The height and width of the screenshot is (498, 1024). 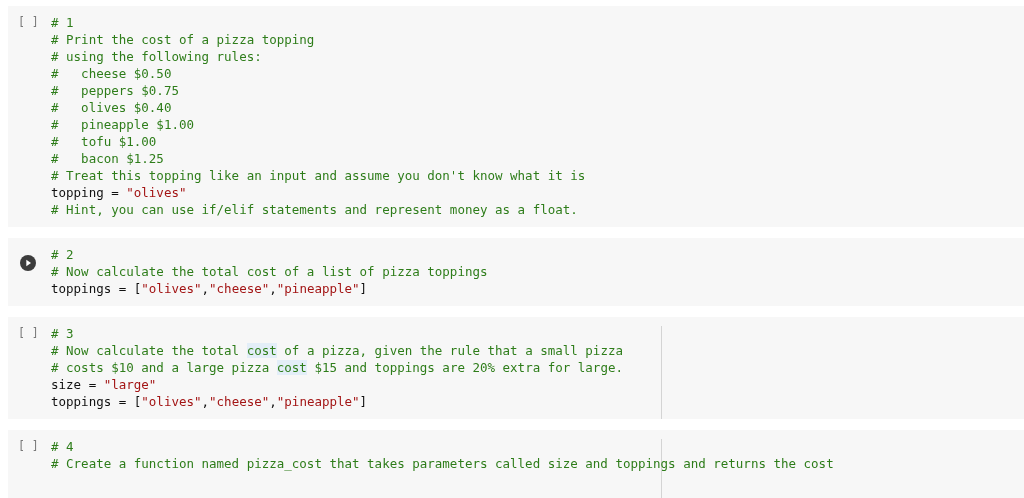 I want to click on code-cell: [ ] # 4 # Create a function named pizza_cost that takes parameters called size and toppings and returns the cost, so click(x=516, y=464).